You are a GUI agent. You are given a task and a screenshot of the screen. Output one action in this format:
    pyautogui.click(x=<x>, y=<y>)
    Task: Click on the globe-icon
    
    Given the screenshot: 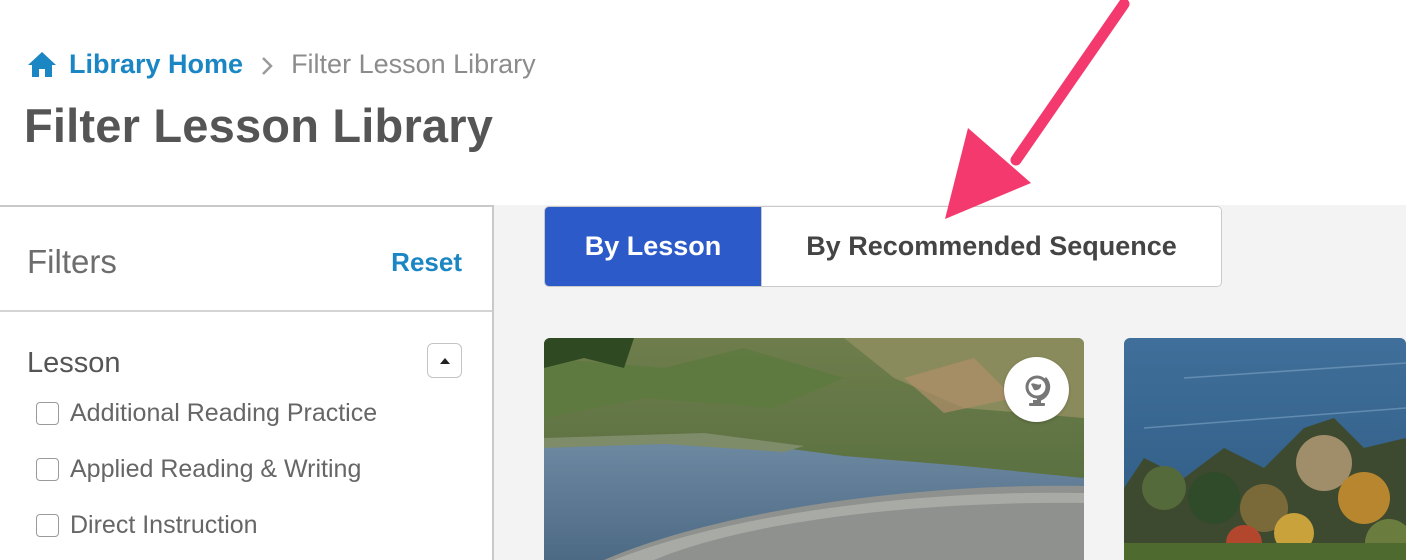 What is the action you would take?
    pyautogui.click(x=1036, y=389)
    